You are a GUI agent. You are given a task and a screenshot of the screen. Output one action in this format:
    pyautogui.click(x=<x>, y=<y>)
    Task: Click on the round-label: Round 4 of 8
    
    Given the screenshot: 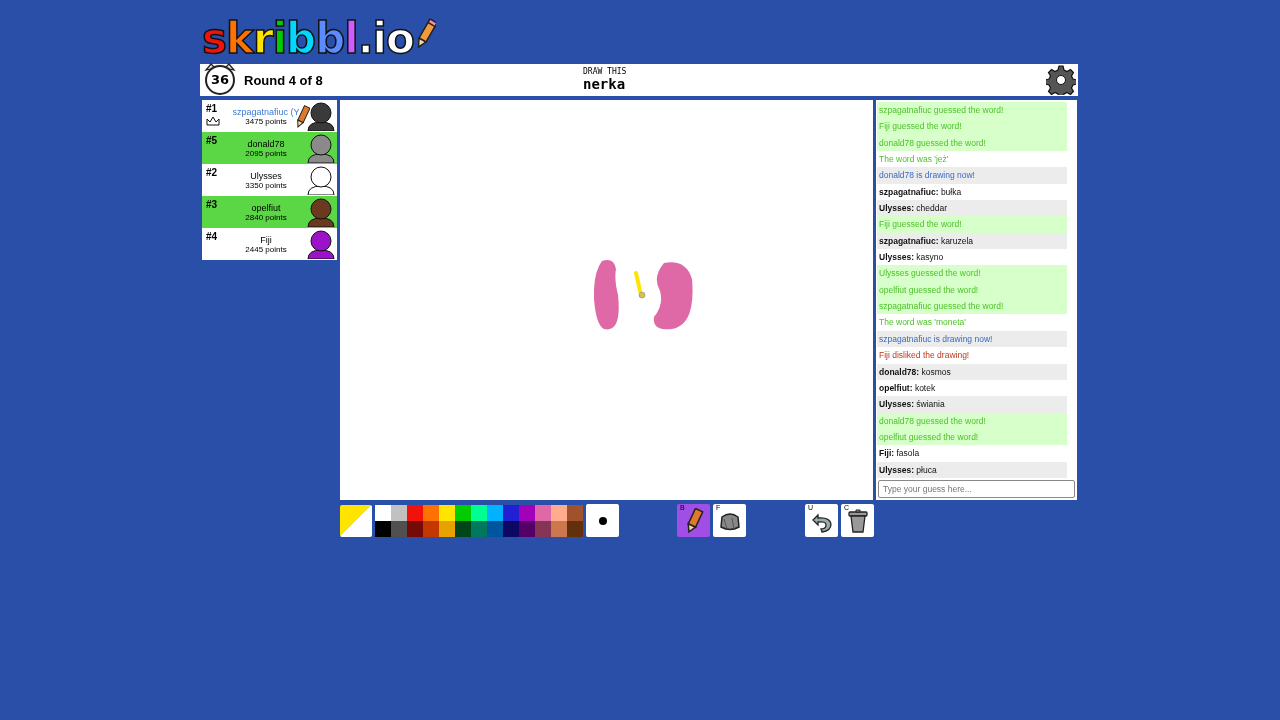 What is the action you would take?
    pyautogui.click(x=283, y=80)
    